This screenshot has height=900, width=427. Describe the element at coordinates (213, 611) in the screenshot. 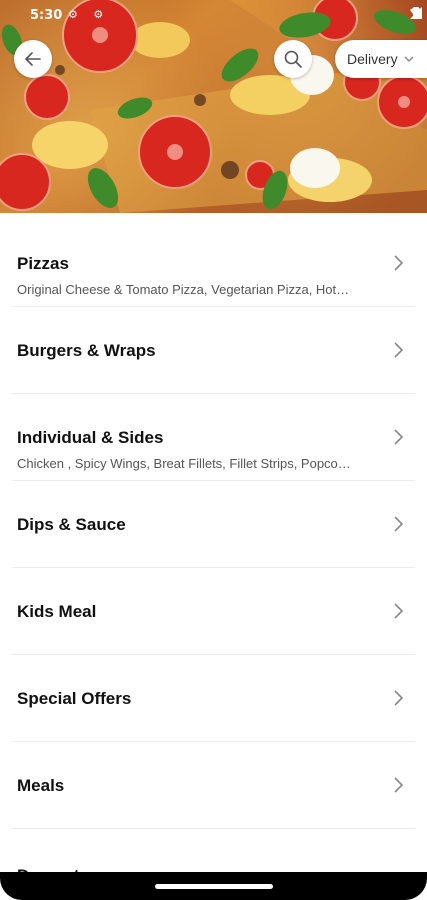

I see `category-row-kids-meal: Kids Meal` at that location.